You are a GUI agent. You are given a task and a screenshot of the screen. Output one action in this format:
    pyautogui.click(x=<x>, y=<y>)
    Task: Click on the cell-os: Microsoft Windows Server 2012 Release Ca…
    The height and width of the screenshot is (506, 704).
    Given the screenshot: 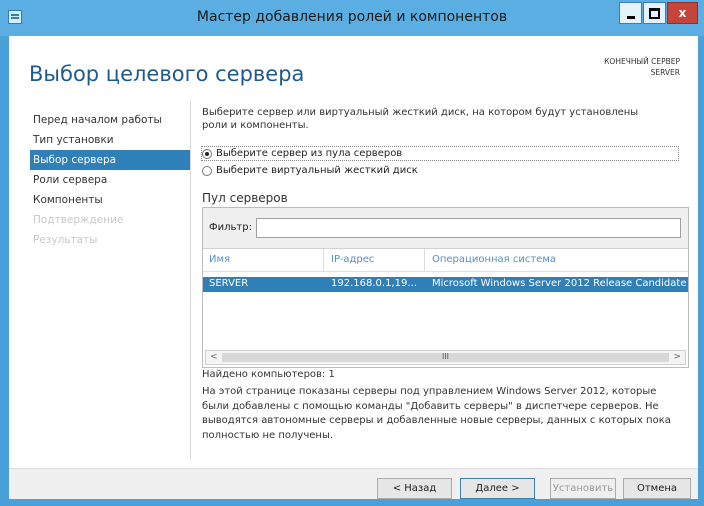 What is the action you would take?
    pyautogui.click(x=560, y=283)
    